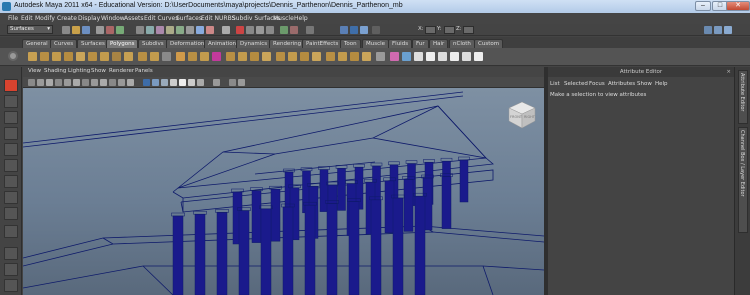  Describe the element at coordinates (31, 82) in the screenshot. I see `select-camera-icon` at that location.